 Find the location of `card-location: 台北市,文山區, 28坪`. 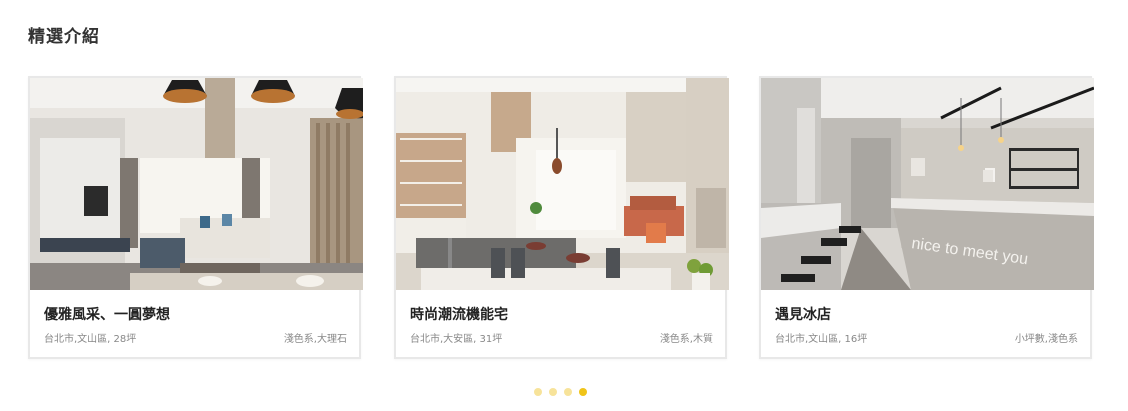

card-location: 台北市,文山區, 28坪 is located at coordinates (90, 339).